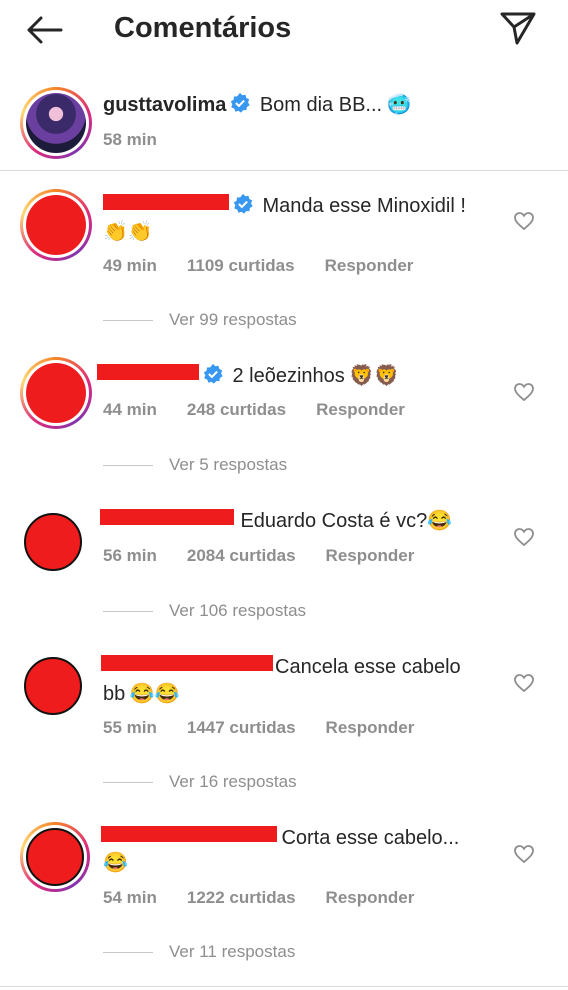 This screenshot has width=568, height=990. What do you see at coordinates (130, 265) in the screenshot?
I see `comment-time: 49 min` at bounding box center [130, 265].